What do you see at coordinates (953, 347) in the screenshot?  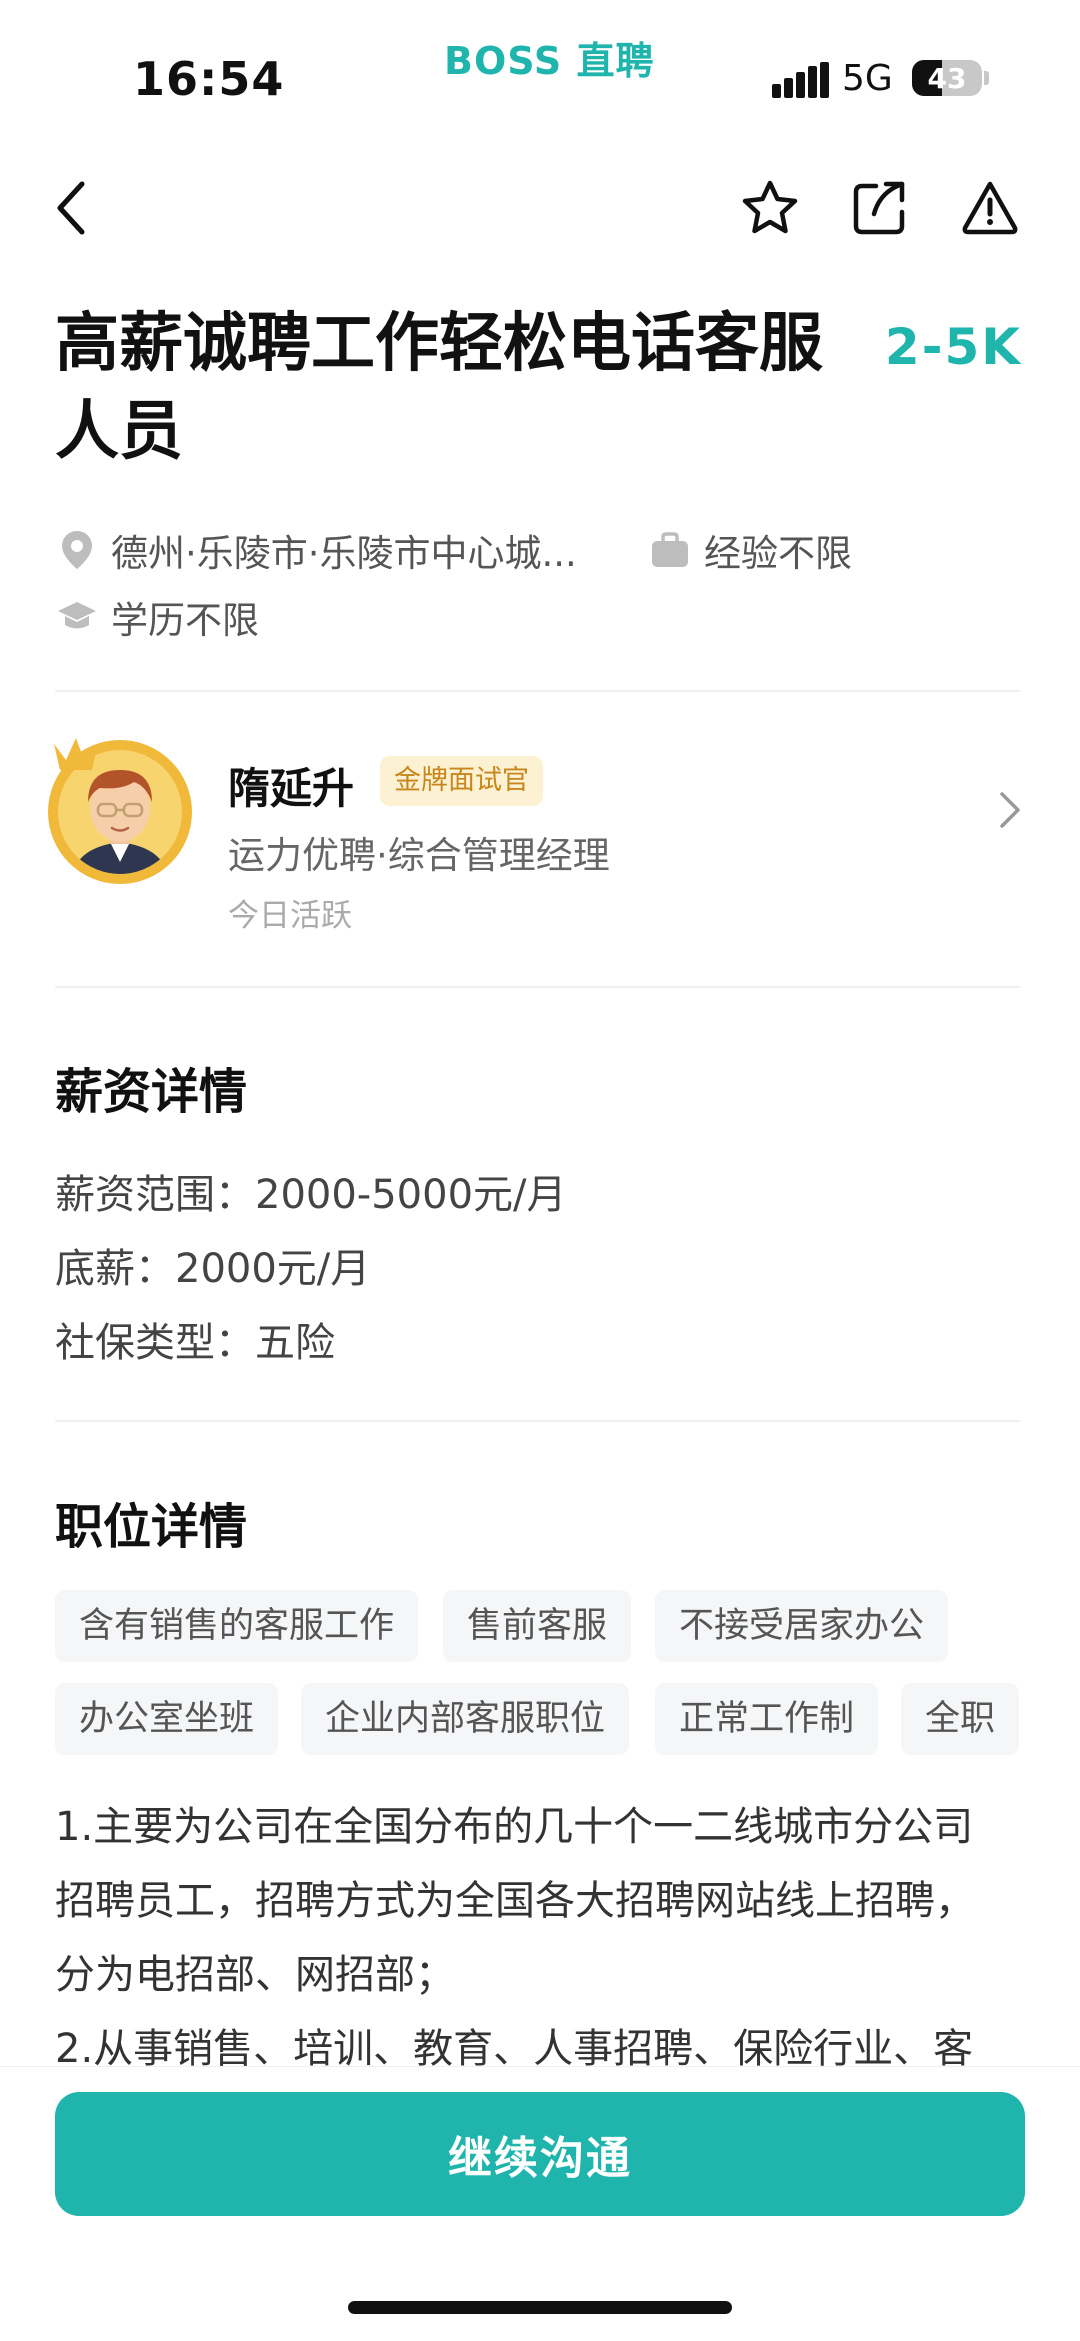 I see `job-salary: 2-5K` at bounding box center [953, 347].